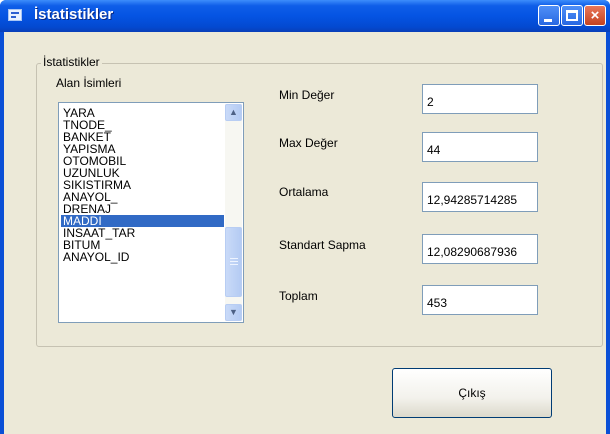 The width and height of the screenshot is (610, 434). Describe the element at coordinates (480, 300) in the screenshot. I see `total-field: 453` at that location.